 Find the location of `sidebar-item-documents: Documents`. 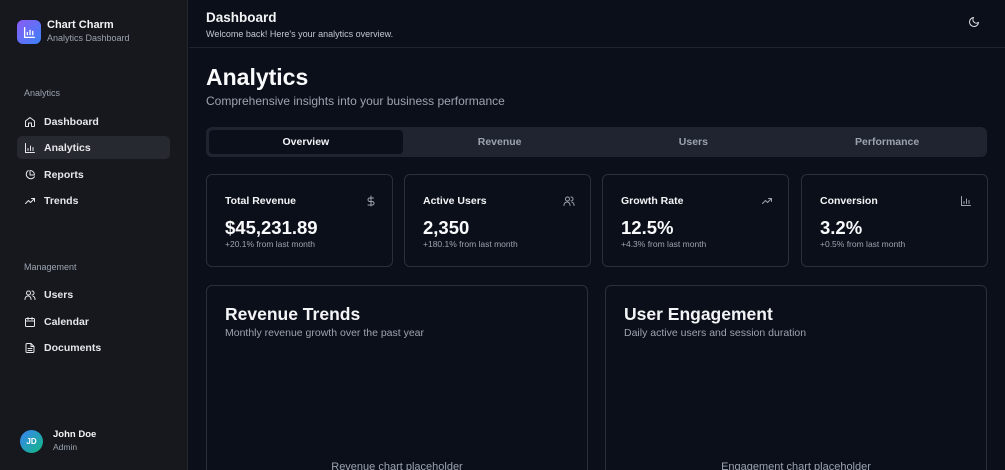

sidebar-item-documents: Documents is located at coordinates (93, 347).